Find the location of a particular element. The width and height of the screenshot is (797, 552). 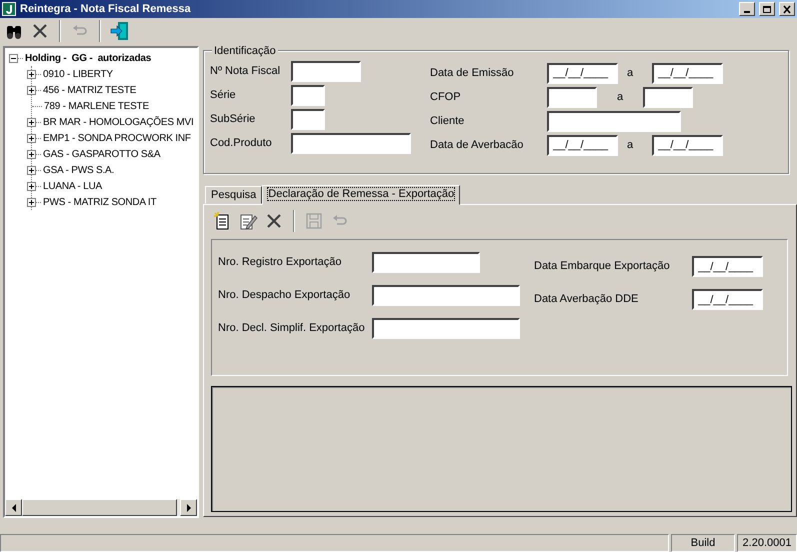

maximize-button is located at coordinates (767, 9).